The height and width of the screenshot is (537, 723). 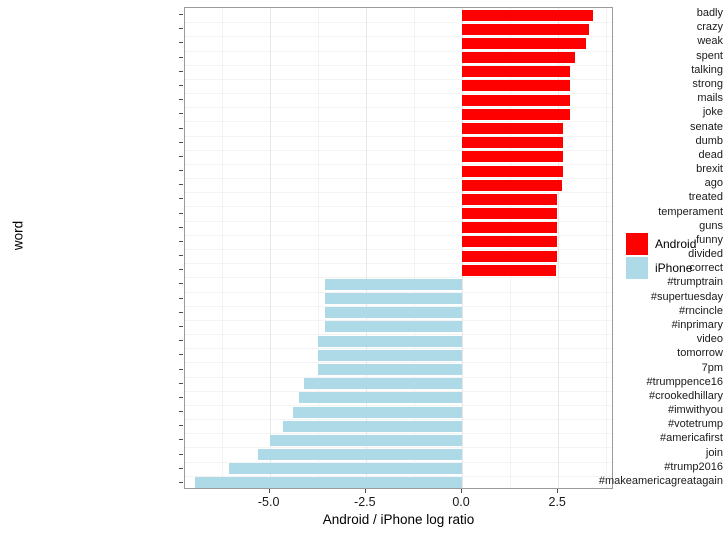 What do you see at coordinates (707, 69) in the screenshot?
I see `y-tick-label: talking` at bounding box center [707, 69].